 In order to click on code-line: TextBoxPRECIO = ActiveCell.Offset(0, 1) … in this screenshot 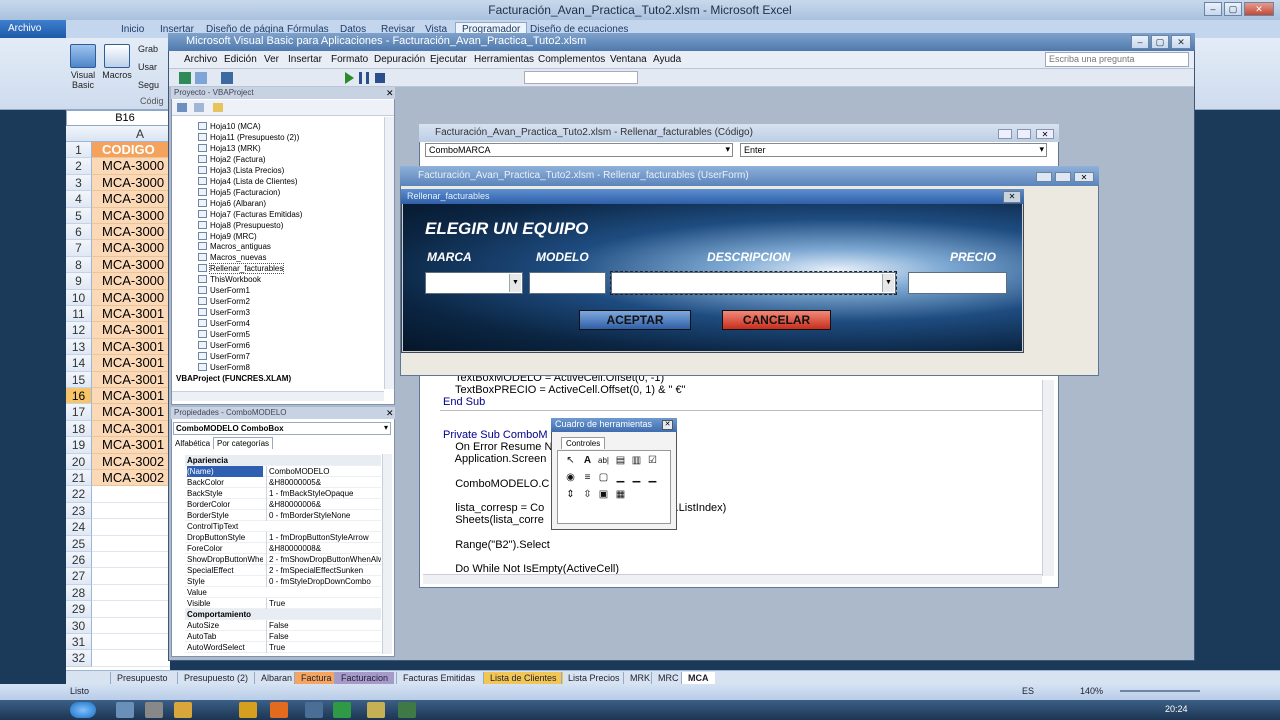, I will do `click(564, 390)`.